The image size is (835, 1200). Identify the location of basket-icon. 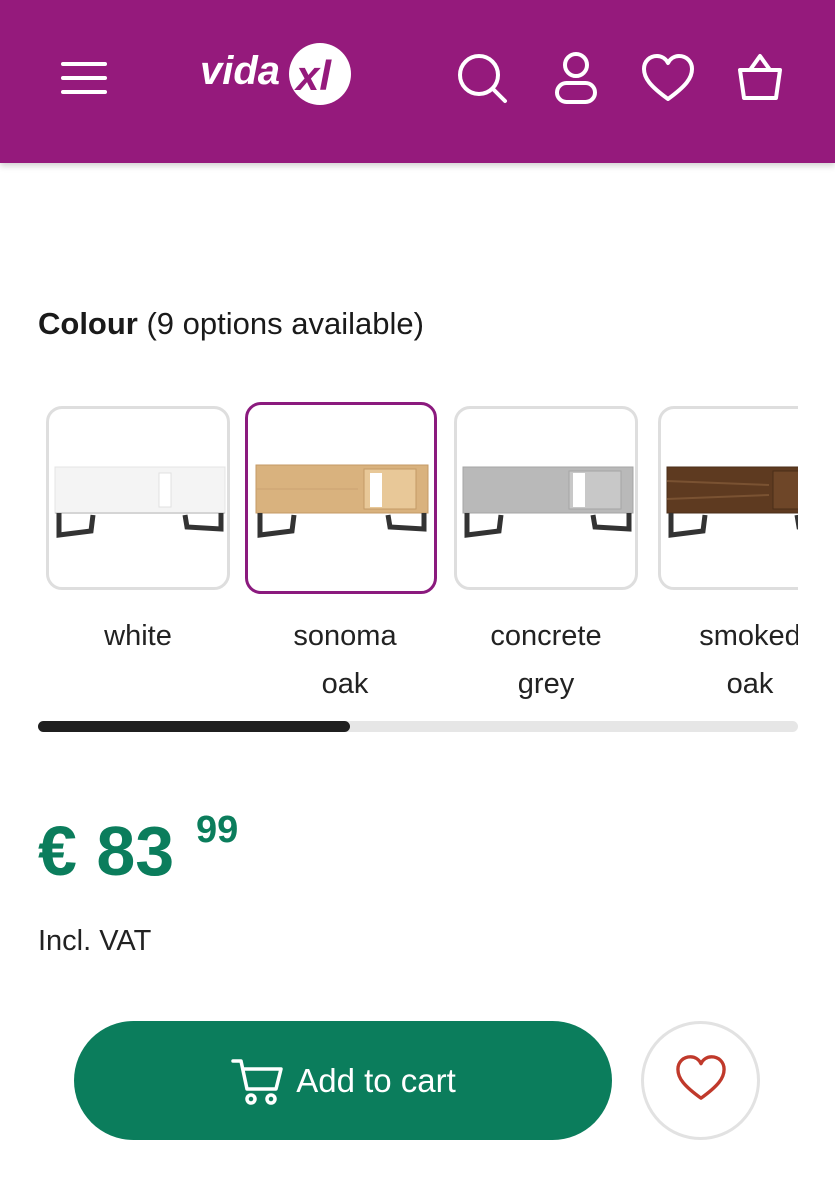
(760, 78).